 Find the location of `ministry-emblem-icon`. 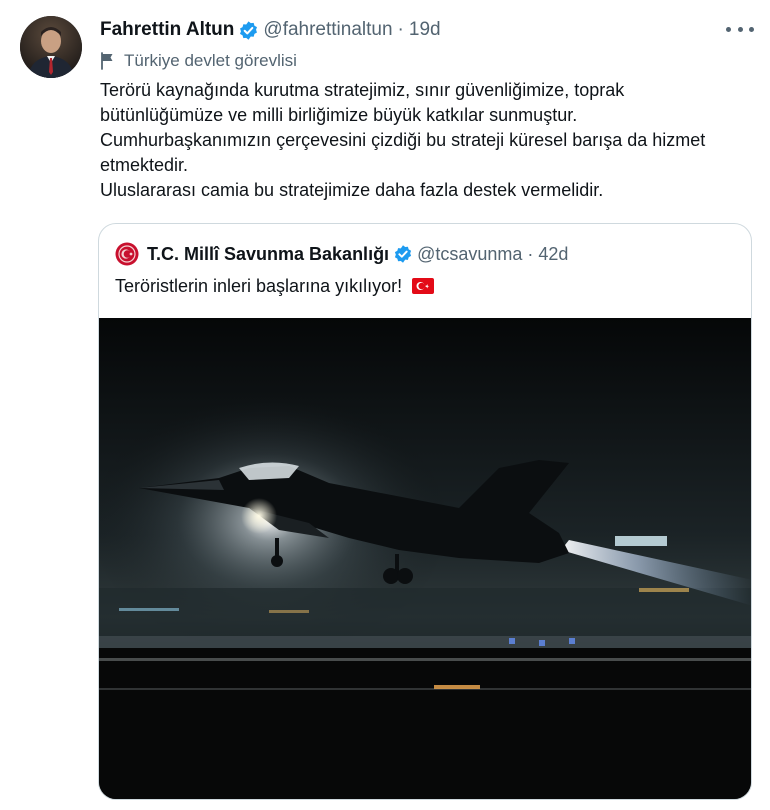

ministry-emblem-icon is located at coordinates (127, 254).